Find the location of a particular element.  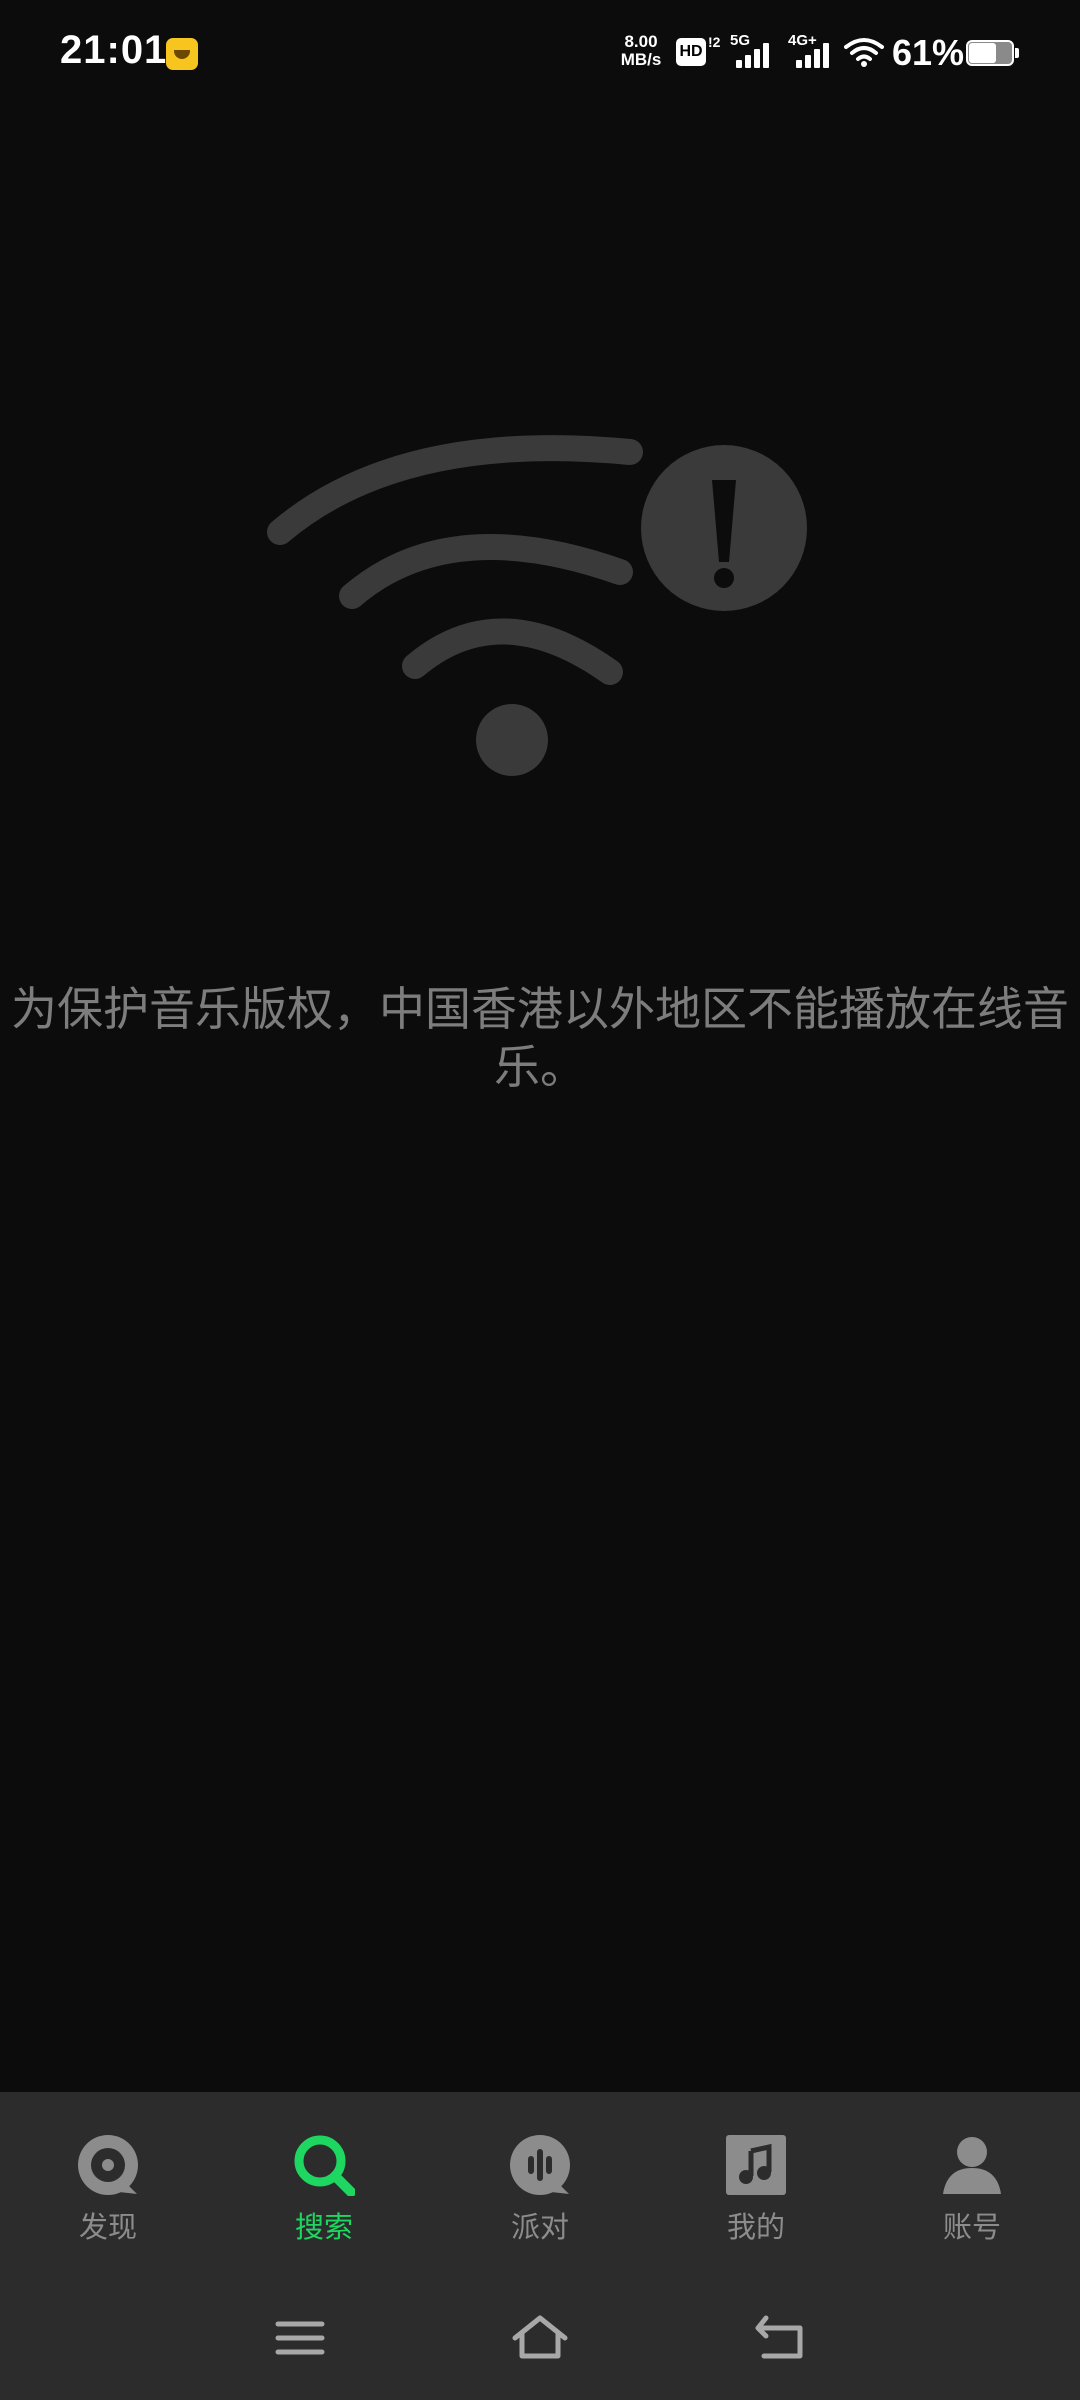

hd-voice-icon: HD is located at coordinates (691, 52).